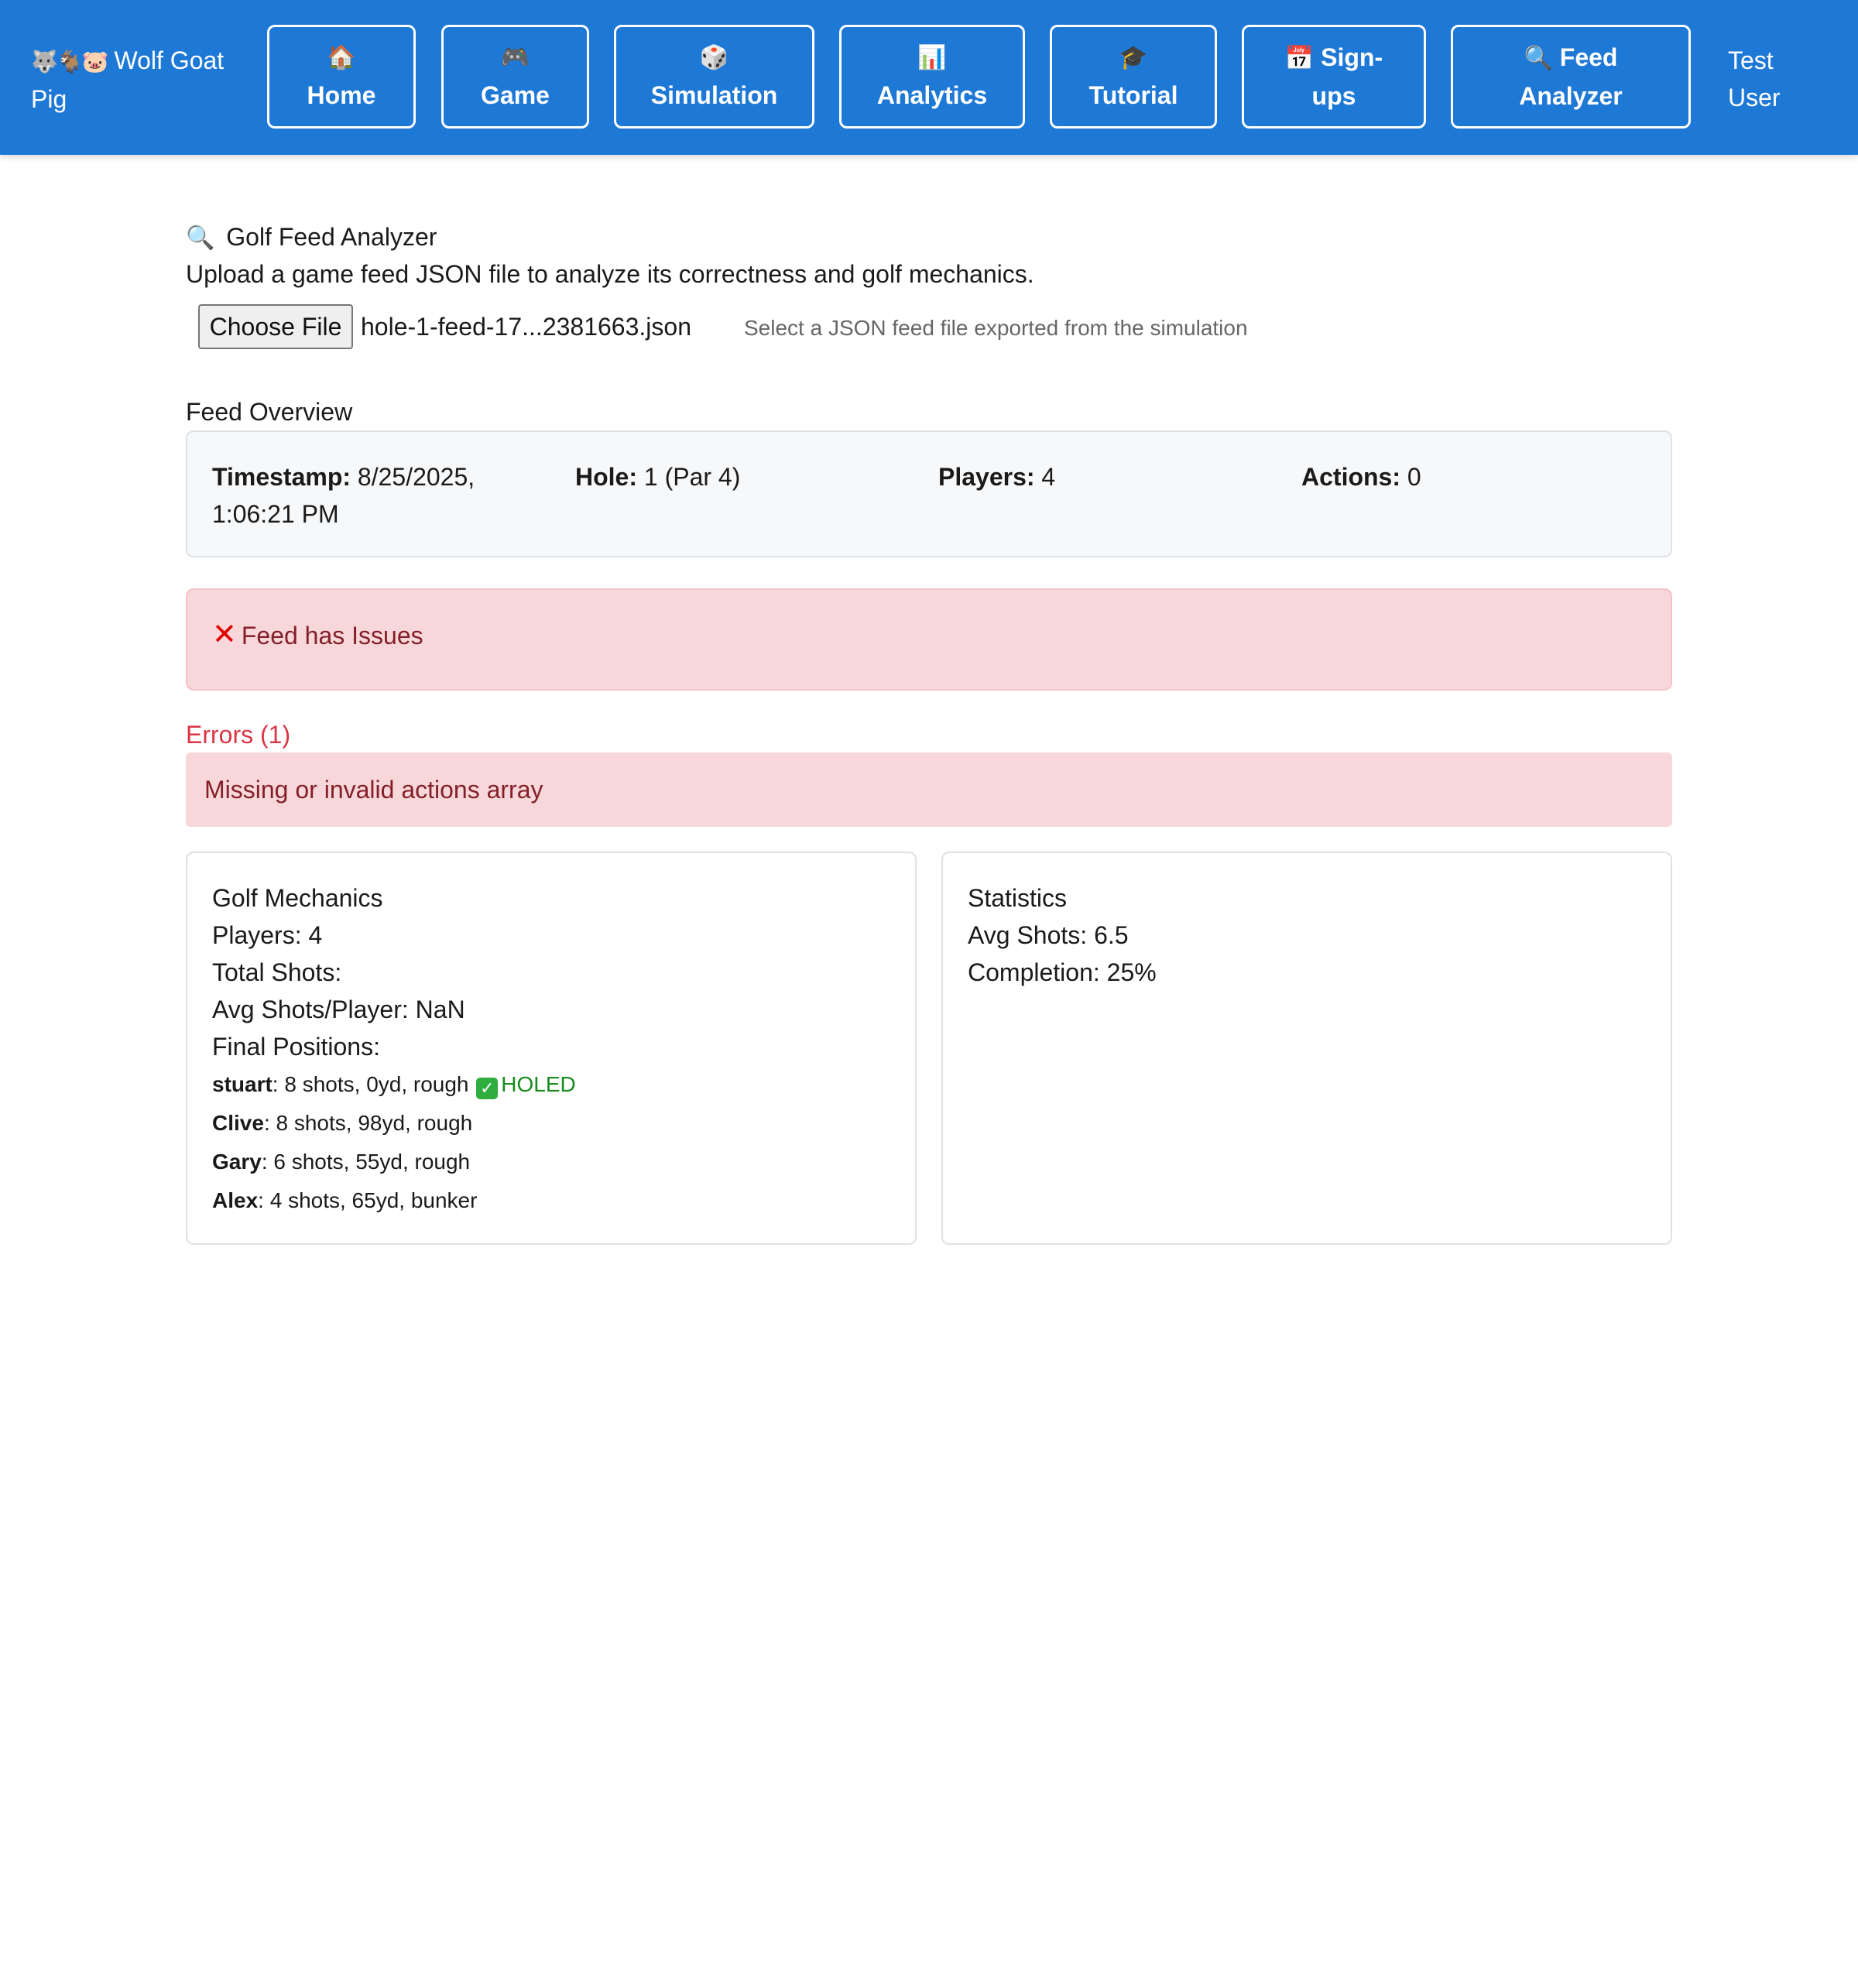 Image resolution: width=1858 pixels, height=1988 pixels. Describe the element at coordinates (551, 1162) in the screenshot. I see `position-row: Gary: 6 shots, 55yd, rough` at that location.